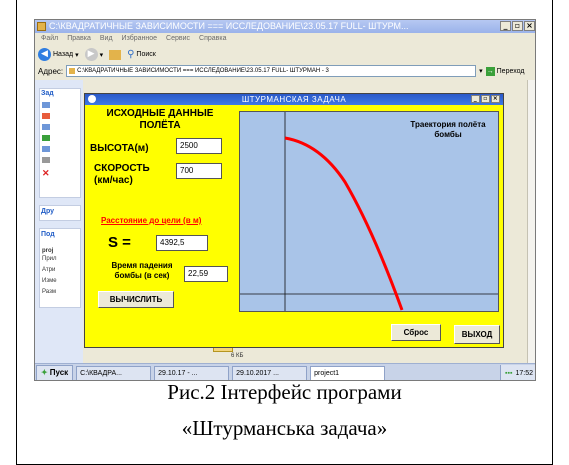 The image size is (569, 465). What do you see at coordinates (485, 99) in the screenshot?
I see `app-maximize-button: ▫` at bounding box center [485, 99].